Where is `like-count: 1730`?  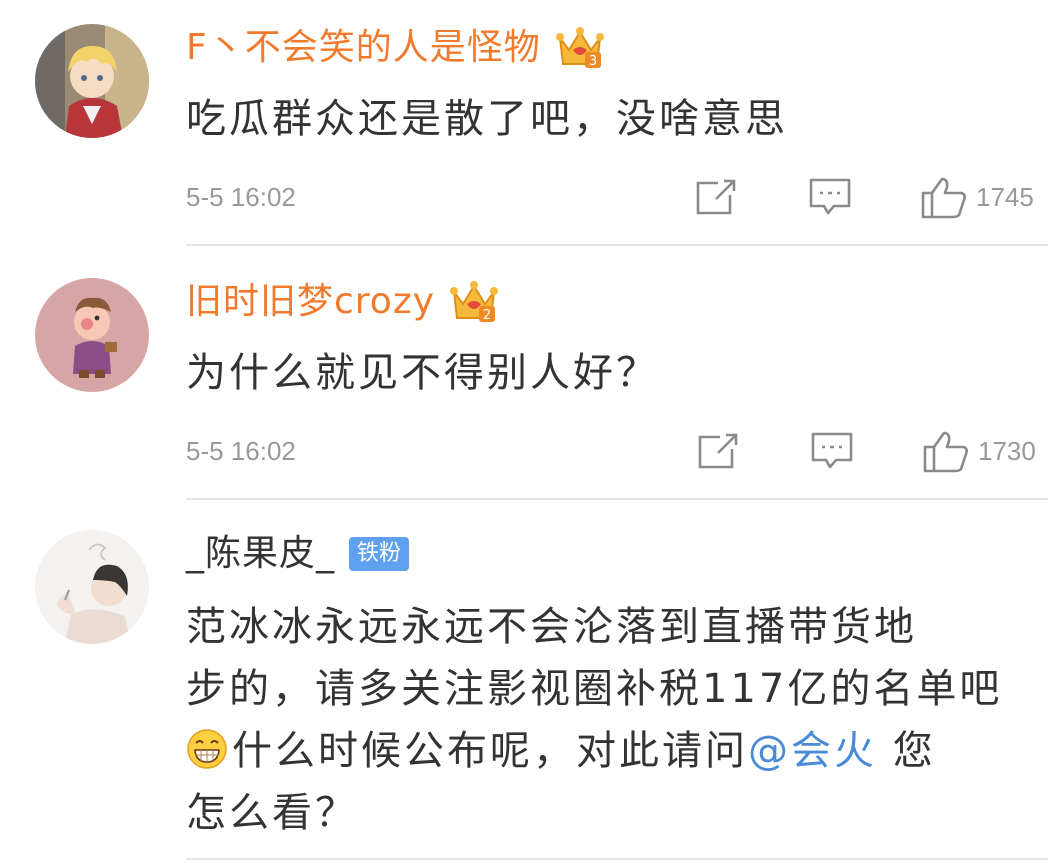
like-count: 1730 is located at coordinates (1007, 450).